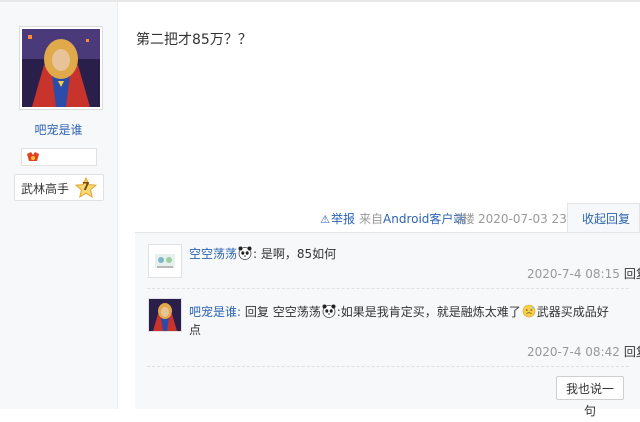 Image resolution: width=640 pixels, height=422 pixels. I want to click on level-title: 武林高手, so click(45, 189).